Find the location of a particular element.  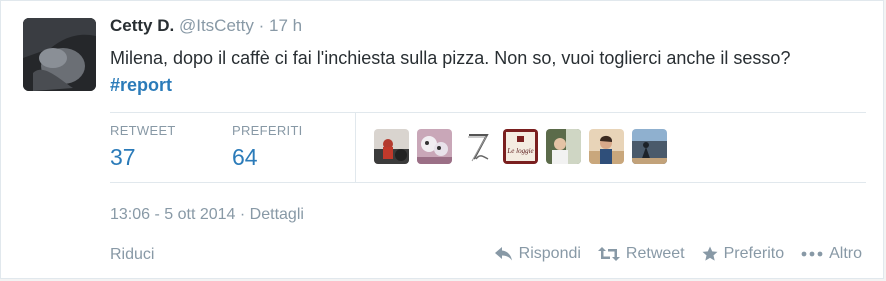

more-label: Altro is located at coordinates (845, 253).